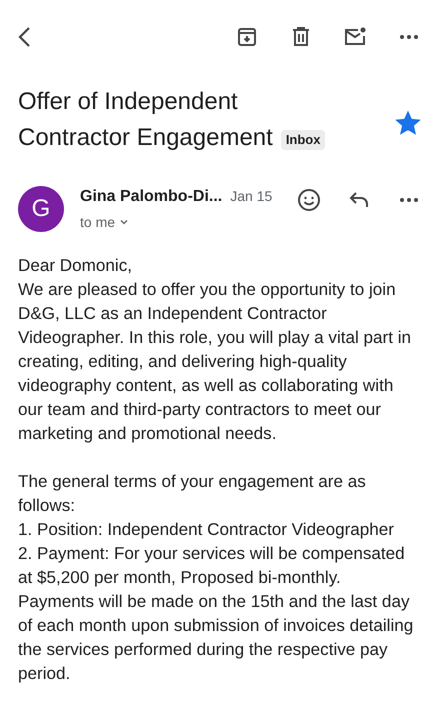  Describe the element at coordinates (105, 222) in the screenshot. I see `recipient-toggle: to me` at that location.